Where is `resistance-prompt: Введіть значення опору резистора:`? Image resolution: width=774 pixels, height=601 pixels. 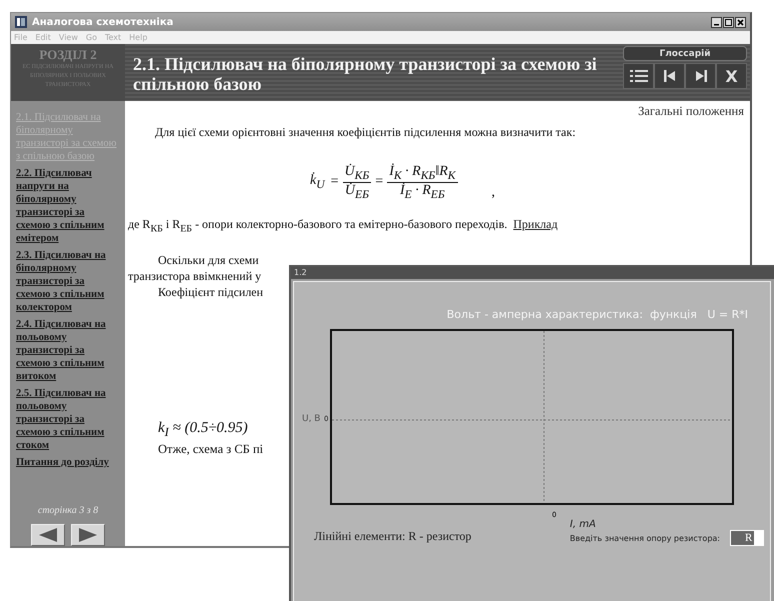 resistance-prompt: Введіть значення опору резистора: is located at coordinates (645, 538).